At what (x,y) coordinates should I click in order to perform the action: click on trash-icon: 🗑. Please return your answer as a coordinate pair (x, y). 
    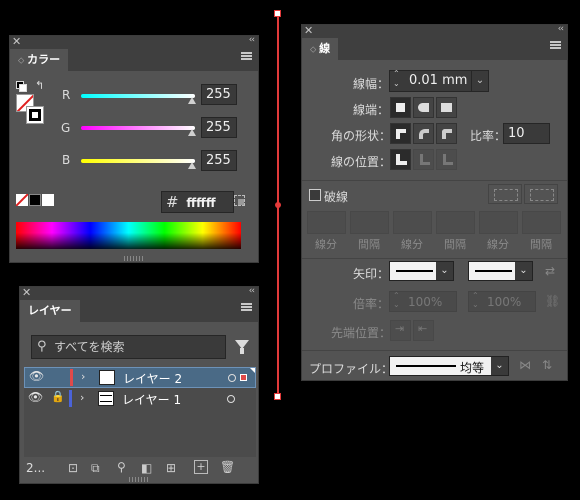
    Looking at the image, I should click on (227, 467).